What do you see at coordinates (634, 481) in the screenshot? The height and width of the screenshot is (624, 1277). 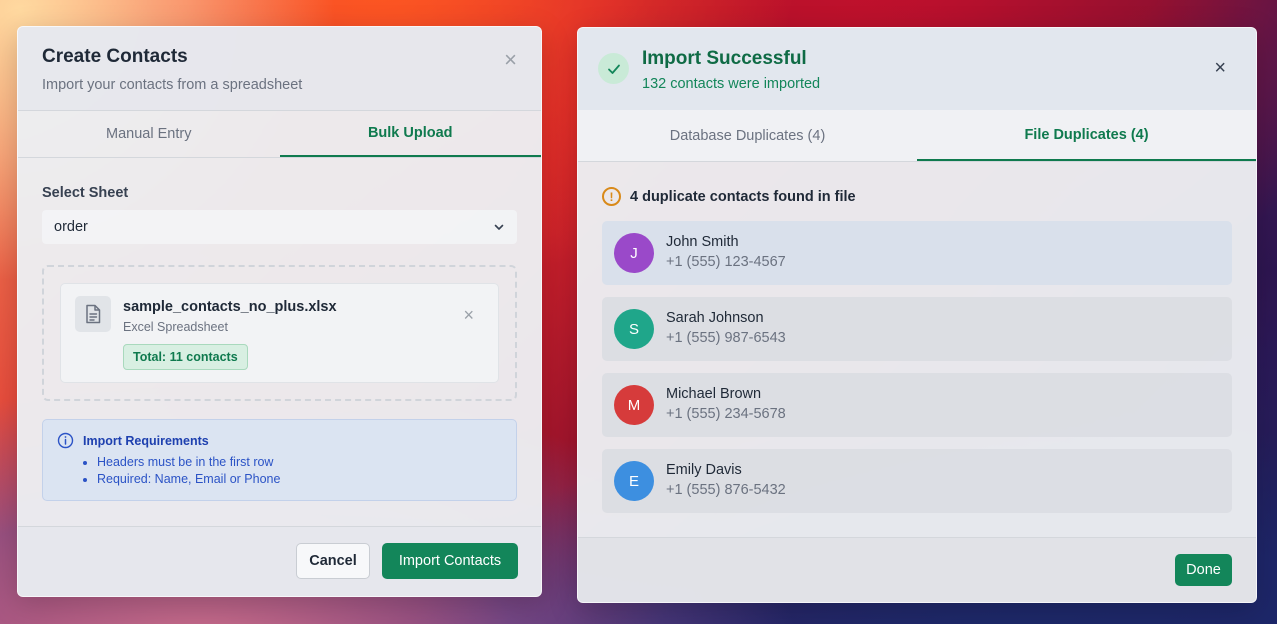 I see `avatar: E` at bounding box center [634, 481].